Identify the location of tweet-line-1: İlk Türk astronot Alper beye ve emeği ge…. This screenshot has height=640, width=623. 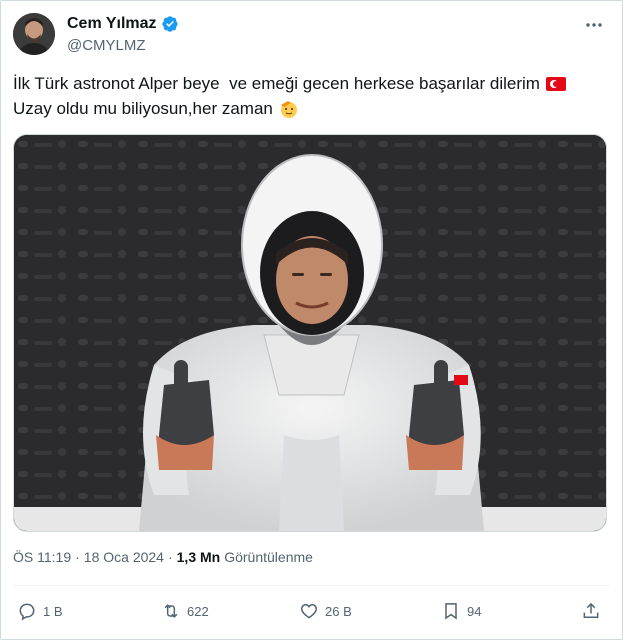
(276, 83).